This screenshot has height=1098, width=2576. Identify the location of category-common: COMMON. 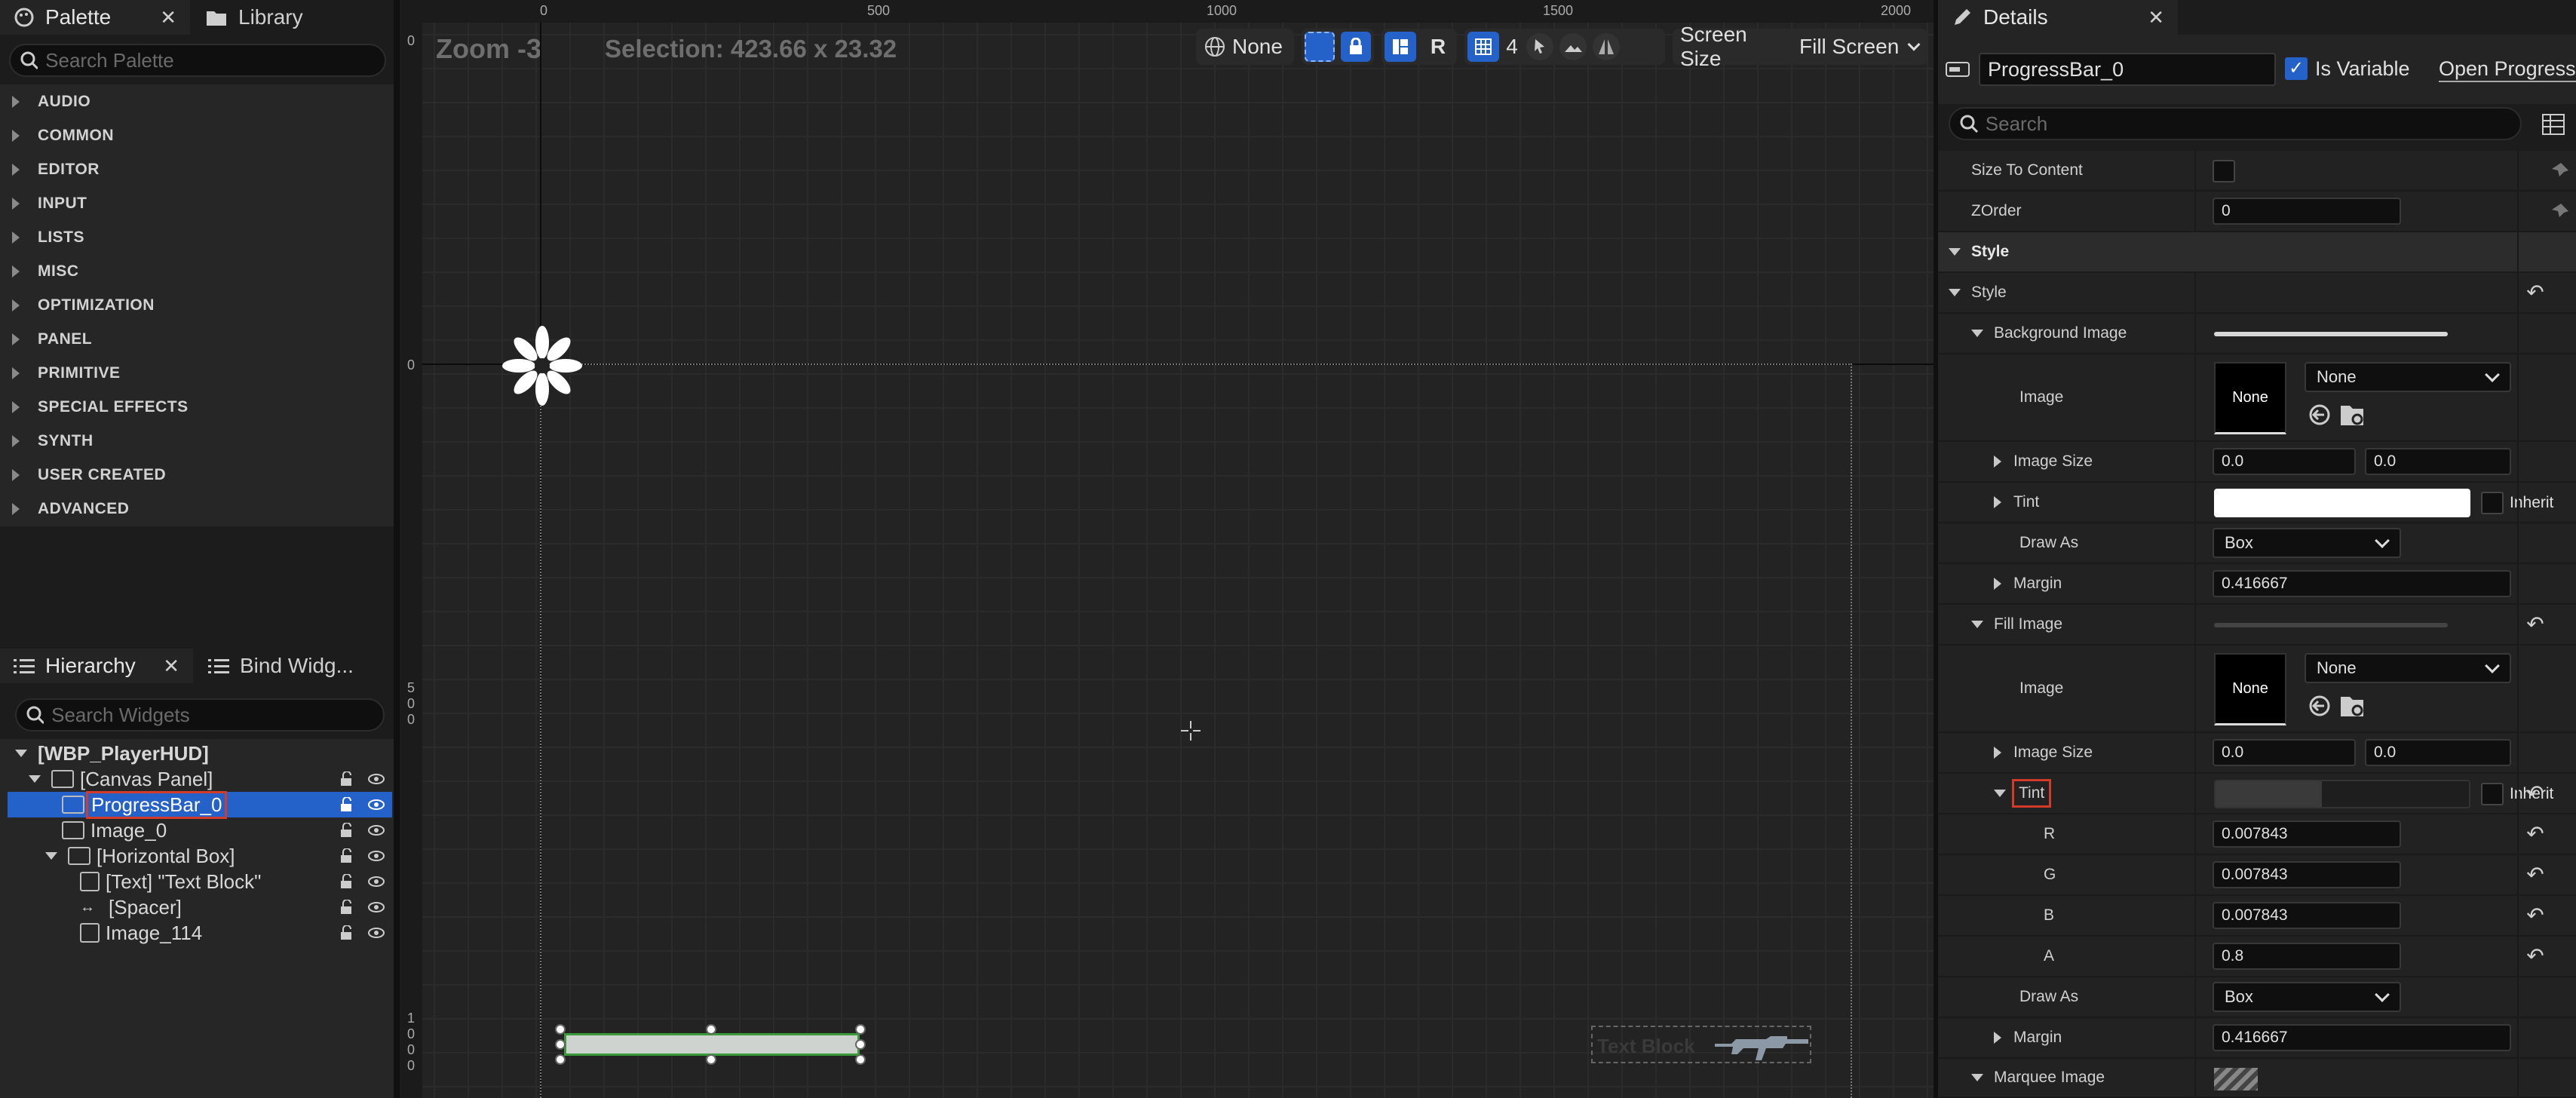
(196, 135).